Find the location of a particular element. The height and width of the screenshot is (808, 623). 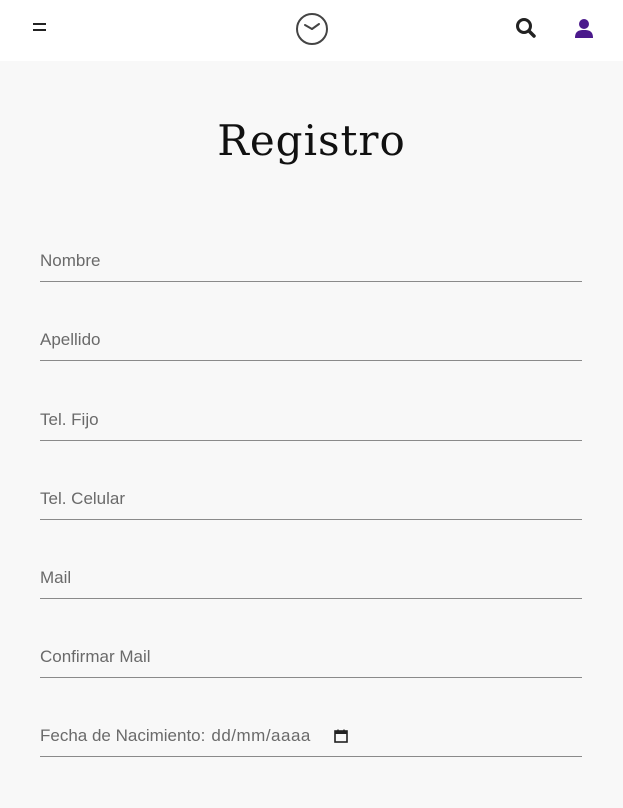

mail-input is located at coordinates (311, 577).